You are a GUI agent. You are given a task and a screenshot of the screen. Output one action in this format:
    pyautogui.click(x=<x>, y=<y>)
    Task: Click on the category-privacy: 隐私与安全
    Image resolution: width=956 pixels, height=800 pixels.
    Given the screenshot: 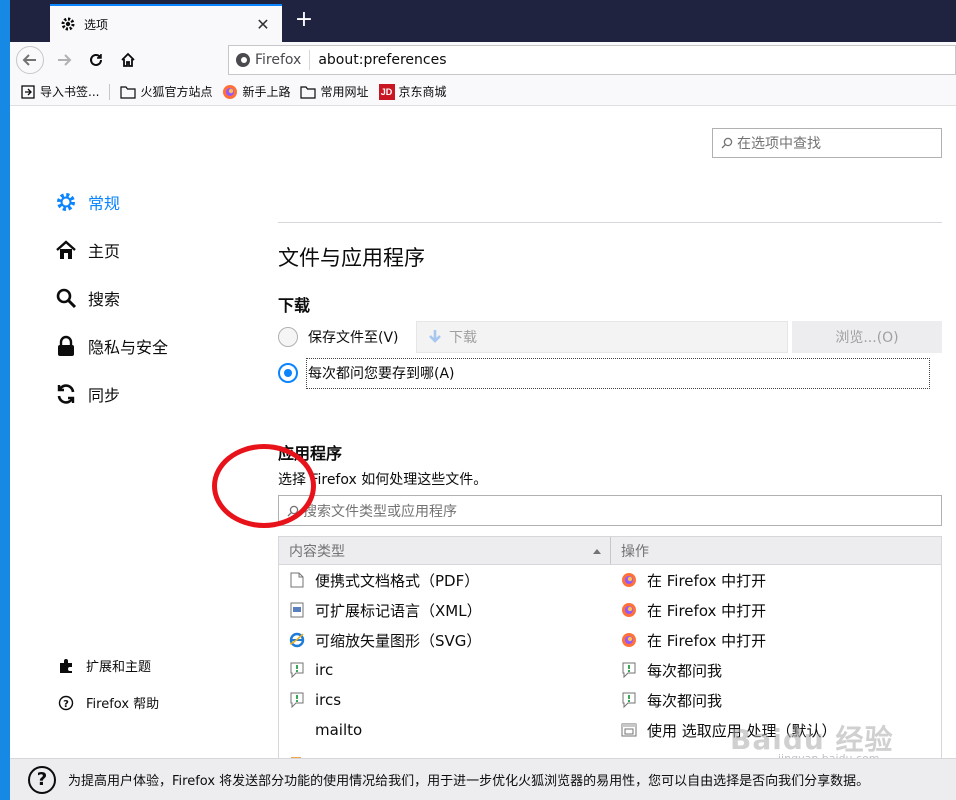 What is the action you would take?
    pyautogui.click(x=111, y=346)
    